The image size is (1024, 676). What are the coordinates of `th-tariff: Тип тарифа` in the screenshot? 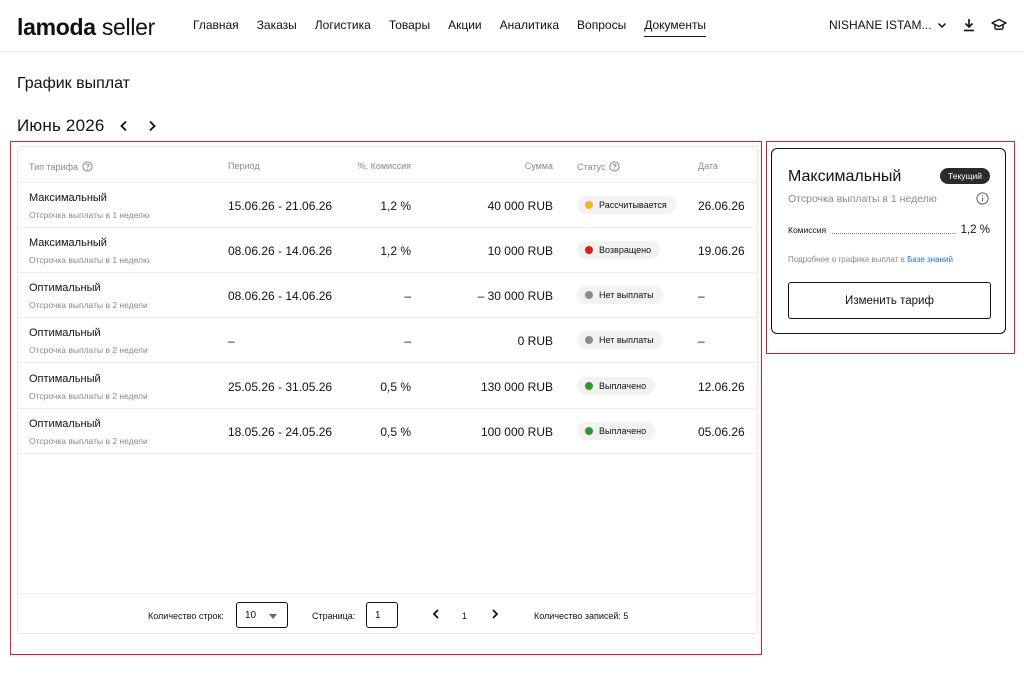 It's located at (61, 166).